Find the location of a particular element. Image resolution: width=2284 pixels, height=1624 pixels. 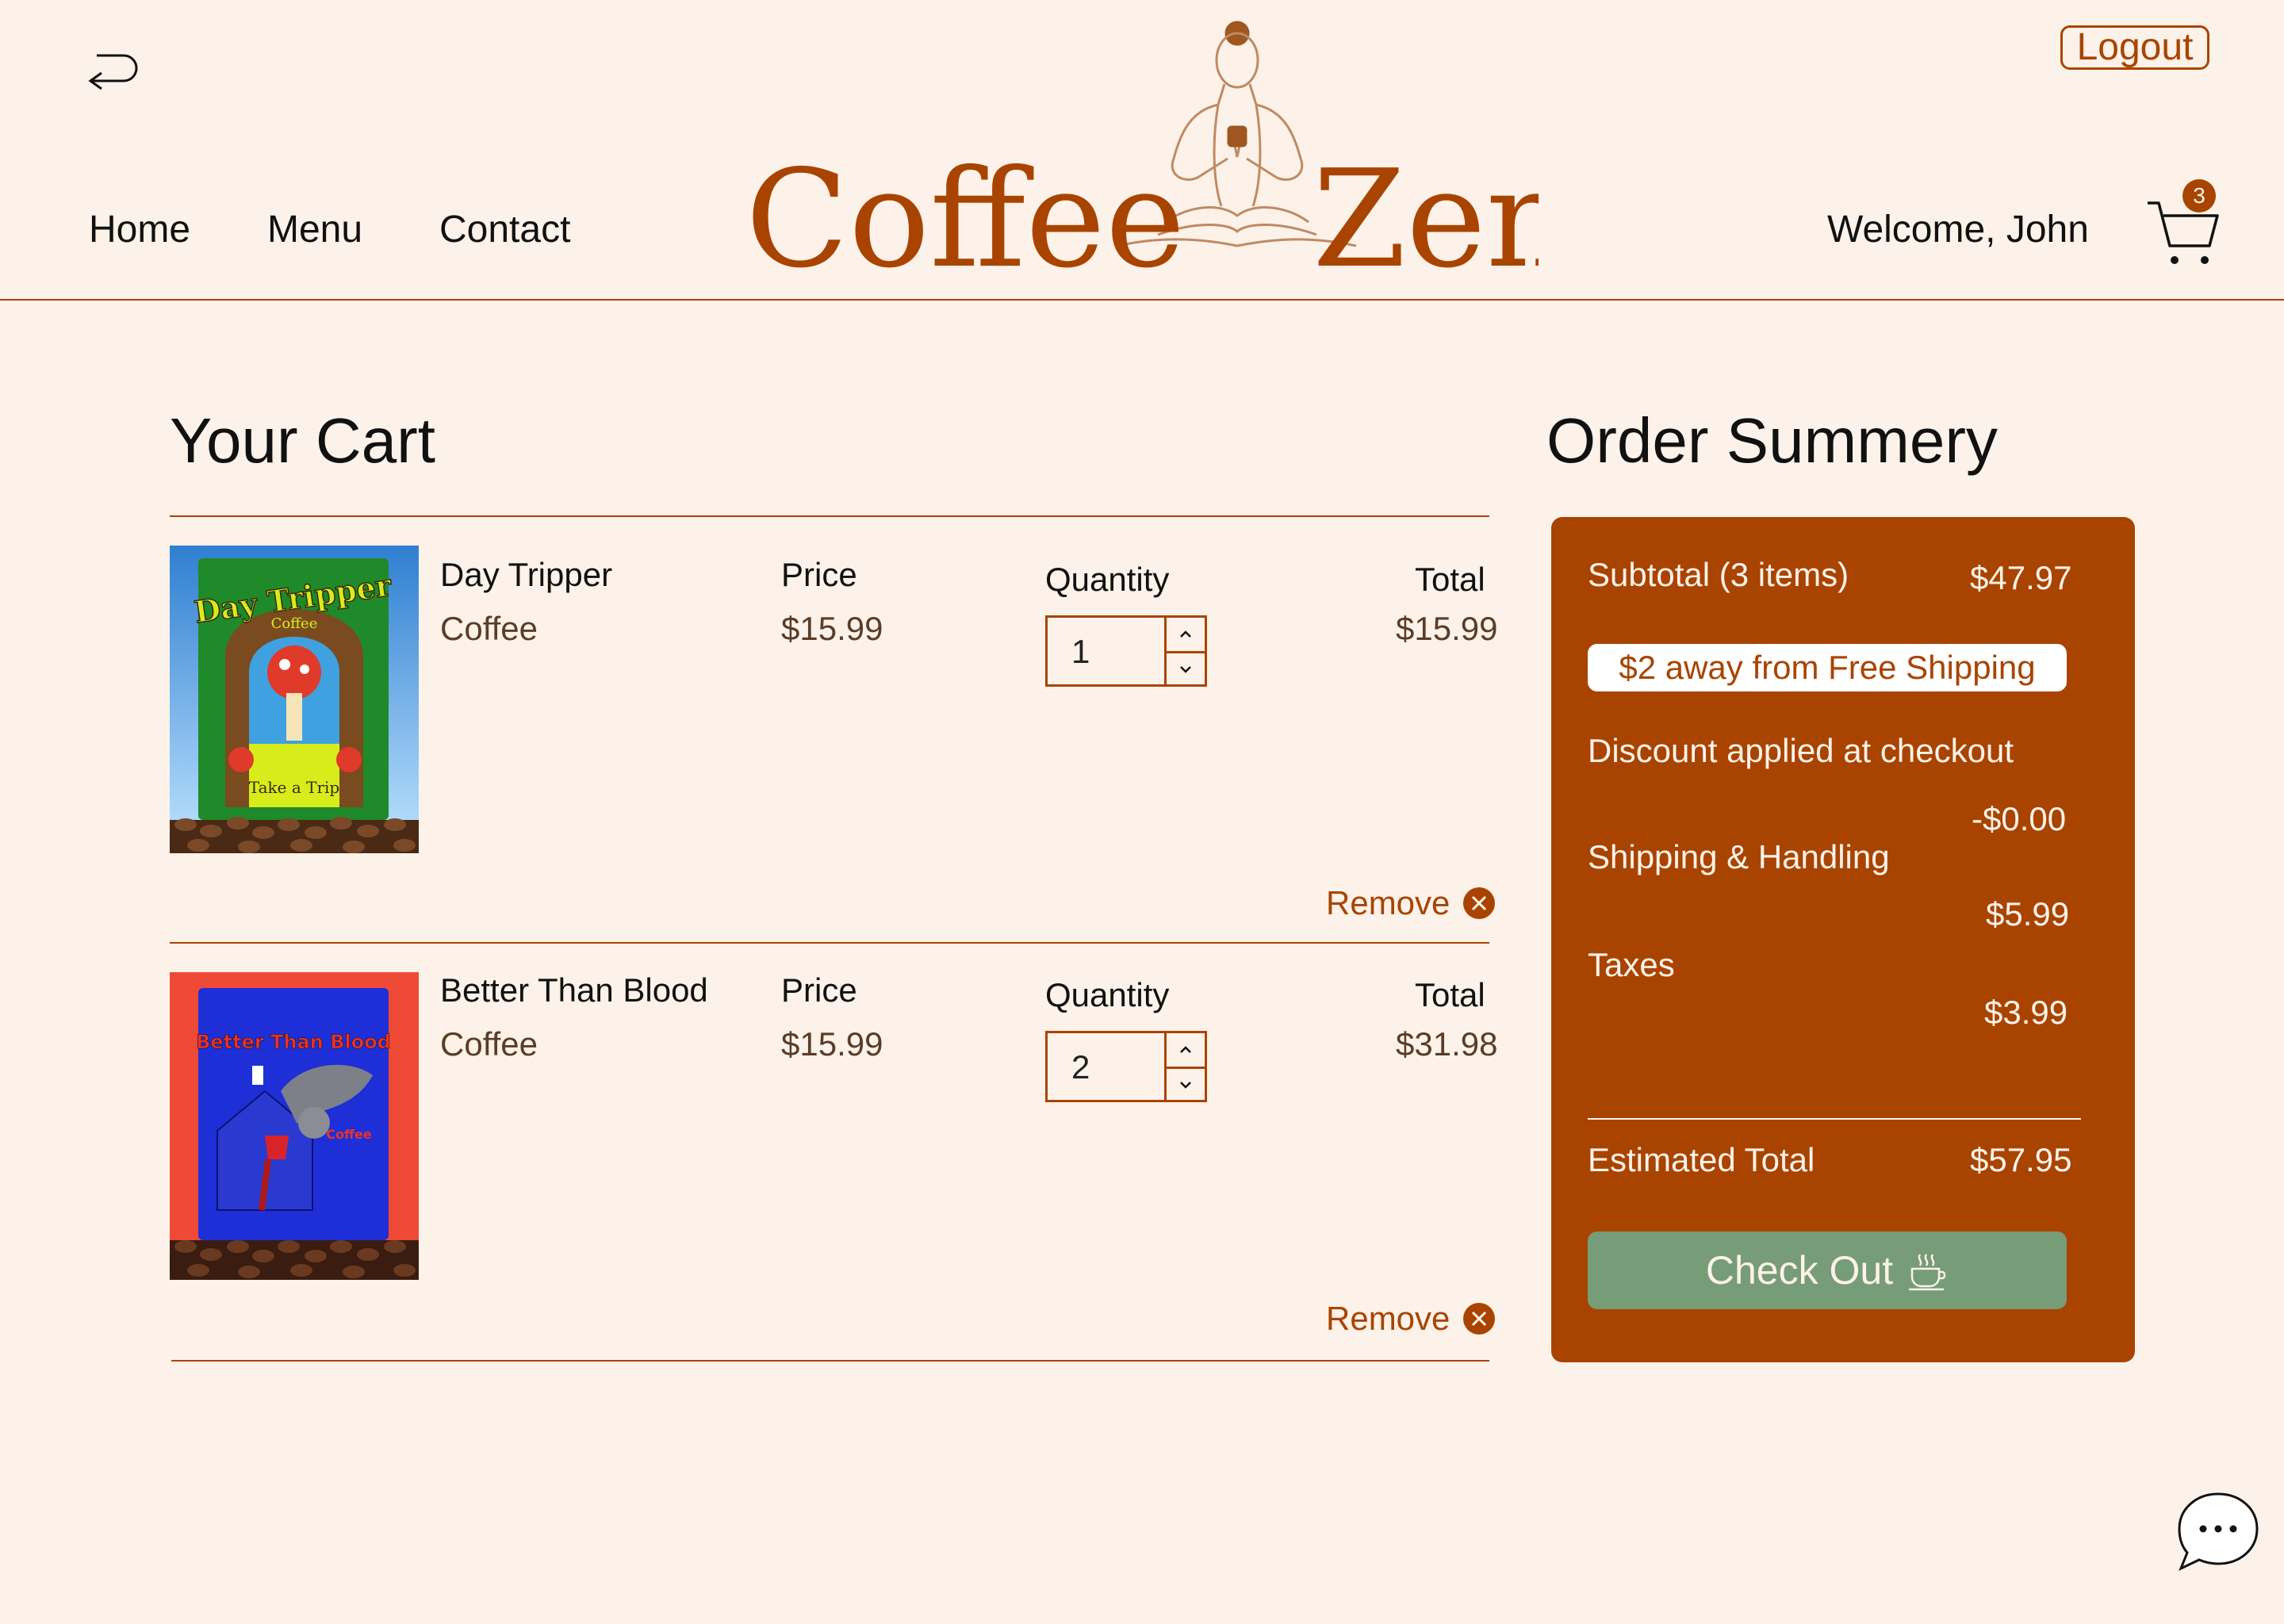

logo-zen-text: Zen is located at coordinates (1426, 209).